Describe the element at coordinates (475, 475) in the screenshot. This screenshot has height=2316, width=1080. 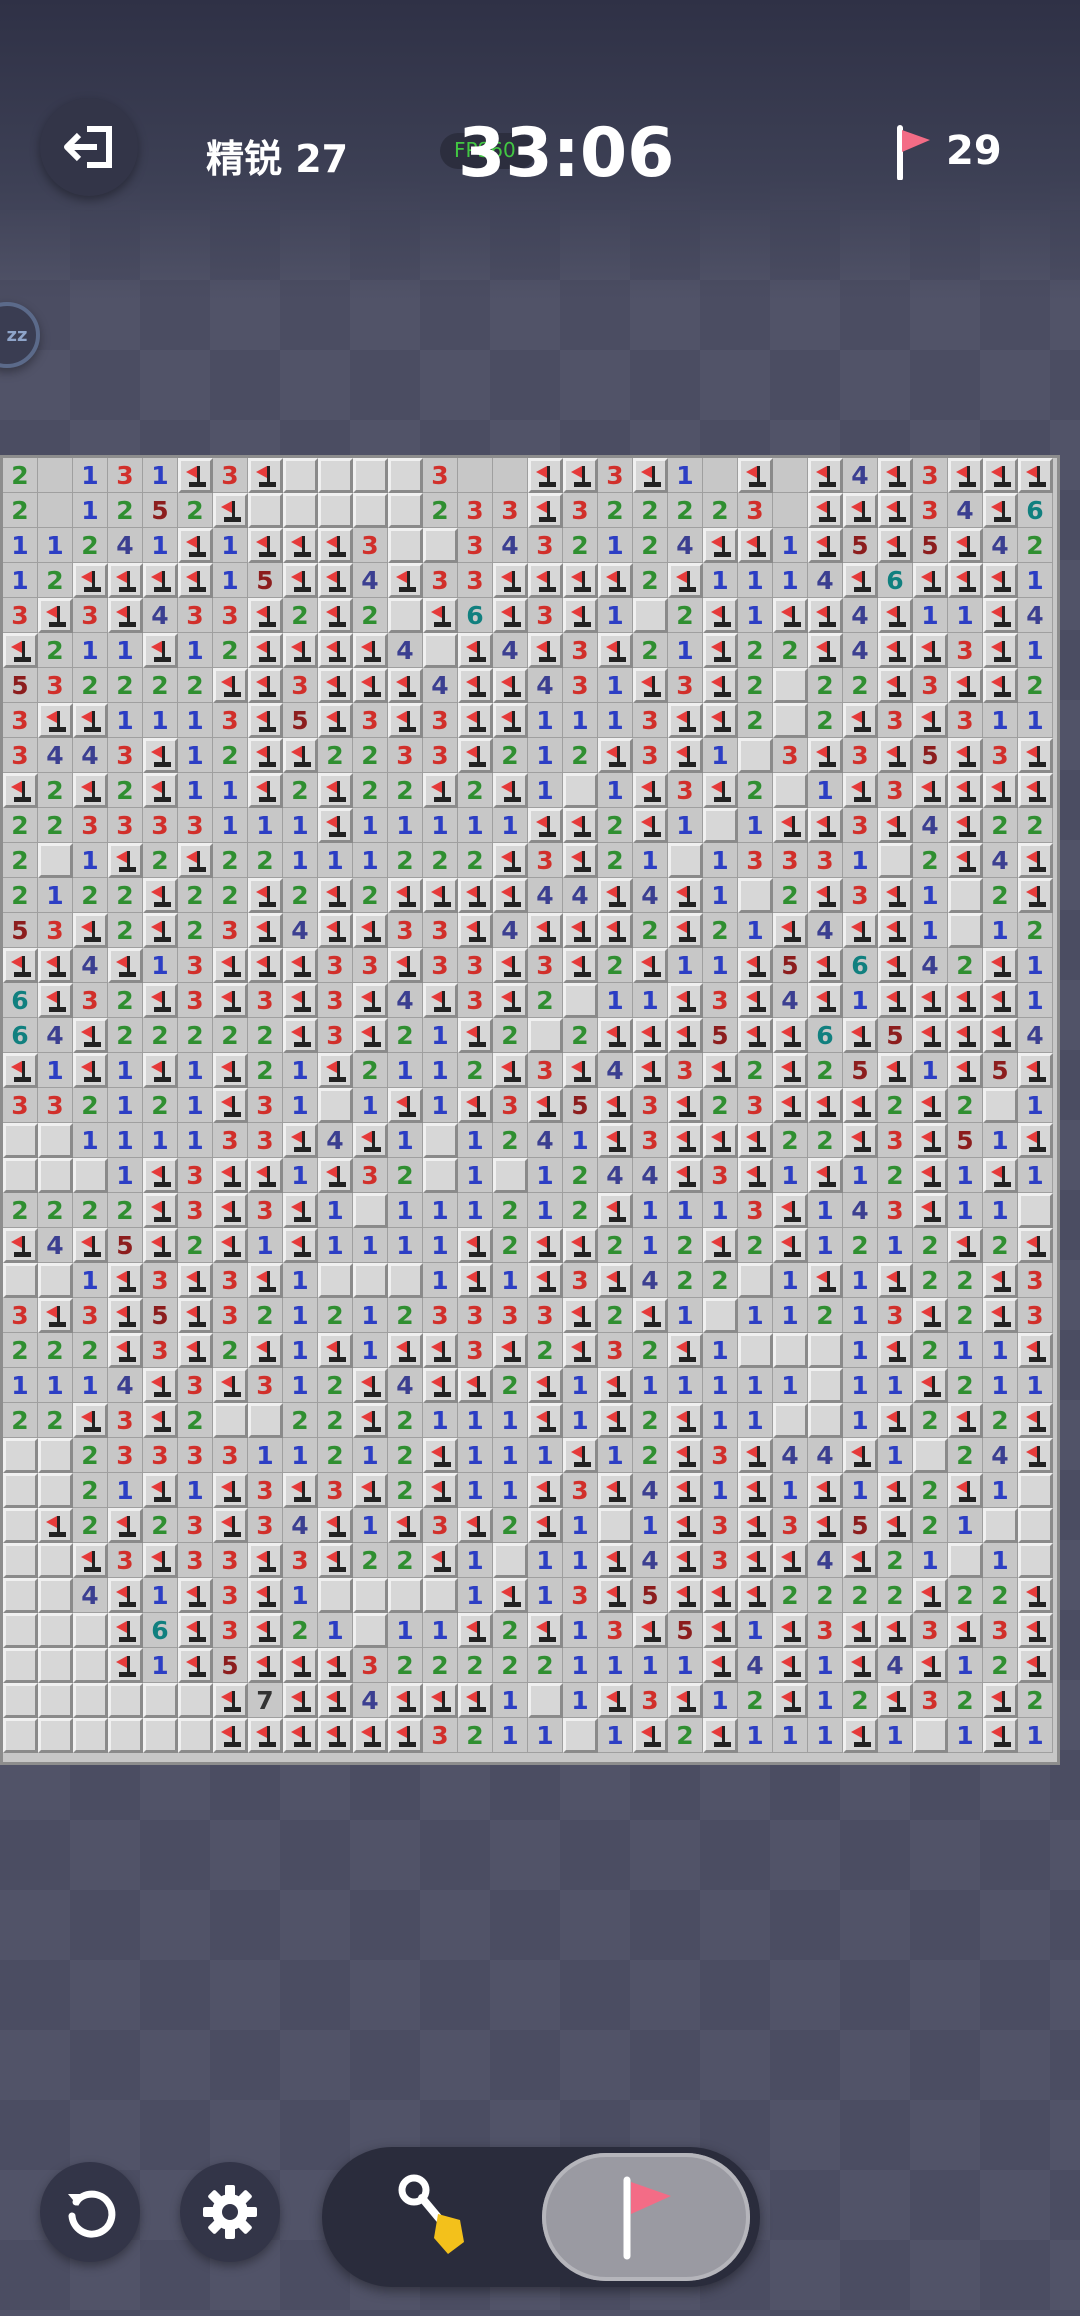
I see `empty-cell` at that location.